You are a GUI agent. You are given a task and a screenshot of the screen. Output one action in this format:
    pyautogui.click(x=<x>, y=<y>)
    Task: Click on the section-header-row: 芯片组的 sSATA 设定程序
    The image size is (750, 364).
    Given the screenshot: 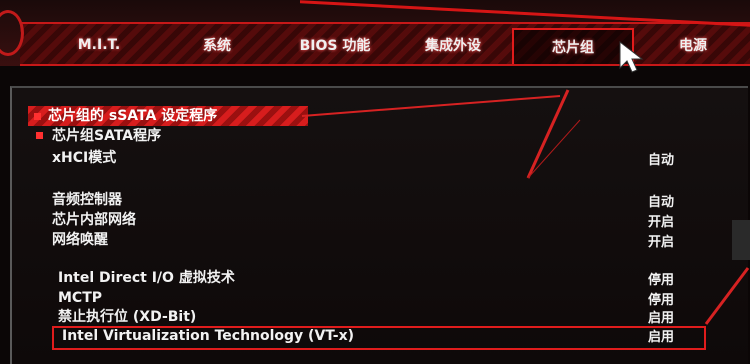 What is the action you would take?
    pyautogui.click(x=168, y=116)
    